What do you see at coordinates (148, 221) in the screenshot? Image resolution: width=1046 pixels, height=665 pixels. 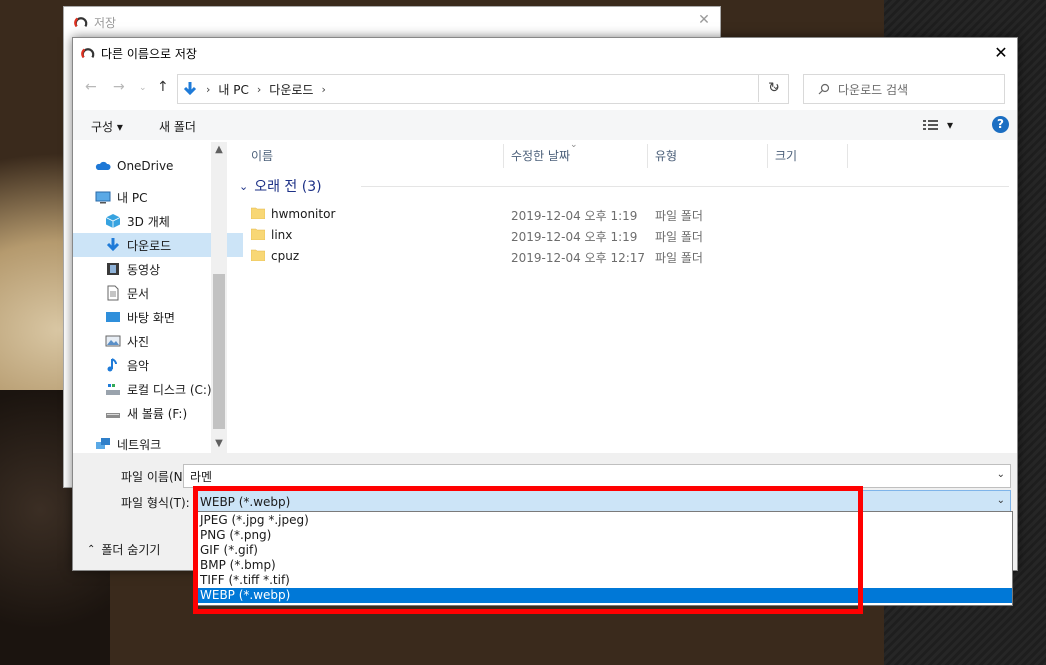 I see `sidebar-item-label: 3D 개체` at bounding box center [148, 221].